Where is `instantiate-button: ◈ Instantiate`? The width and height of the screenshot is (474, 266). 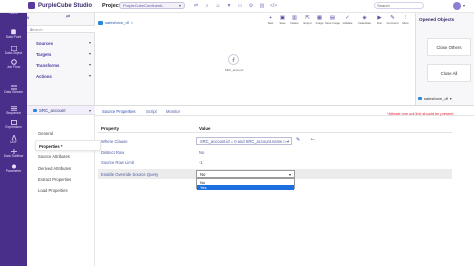
instantiate-button: ◈ Instantiate is located at coordinates (364, 20).